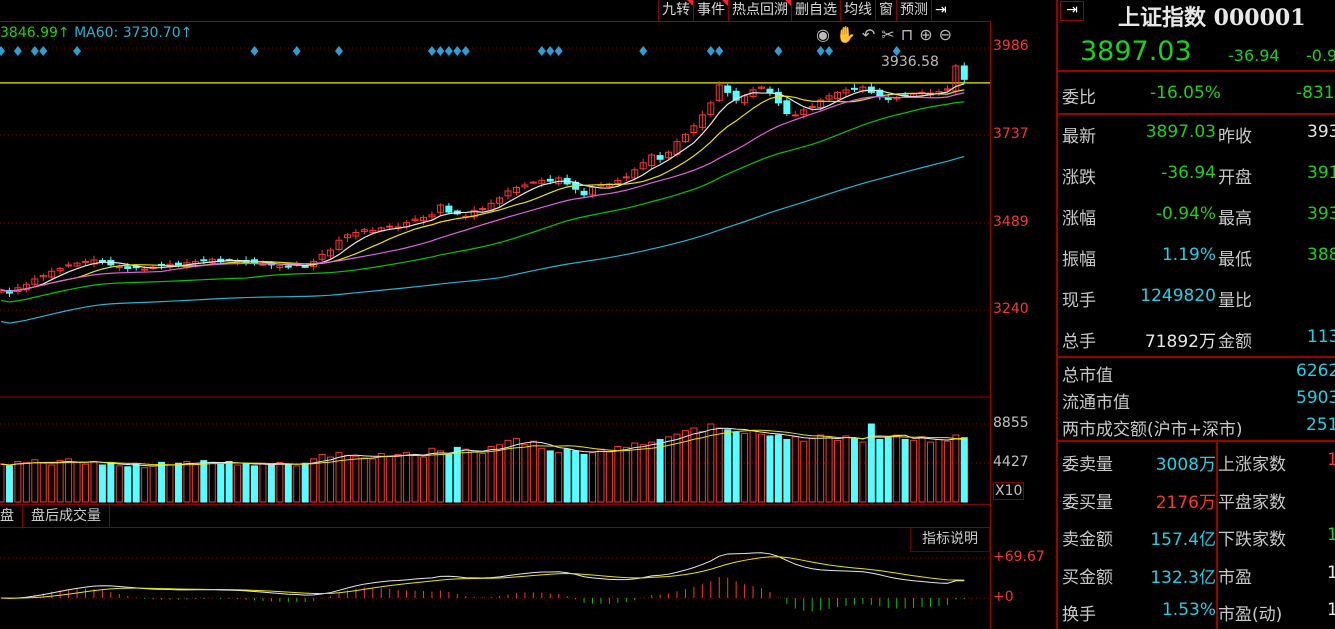  Describe the element at coordinates (1198, 400) in the screenshot. I see `market-row: 流通市值 59031` at that location.